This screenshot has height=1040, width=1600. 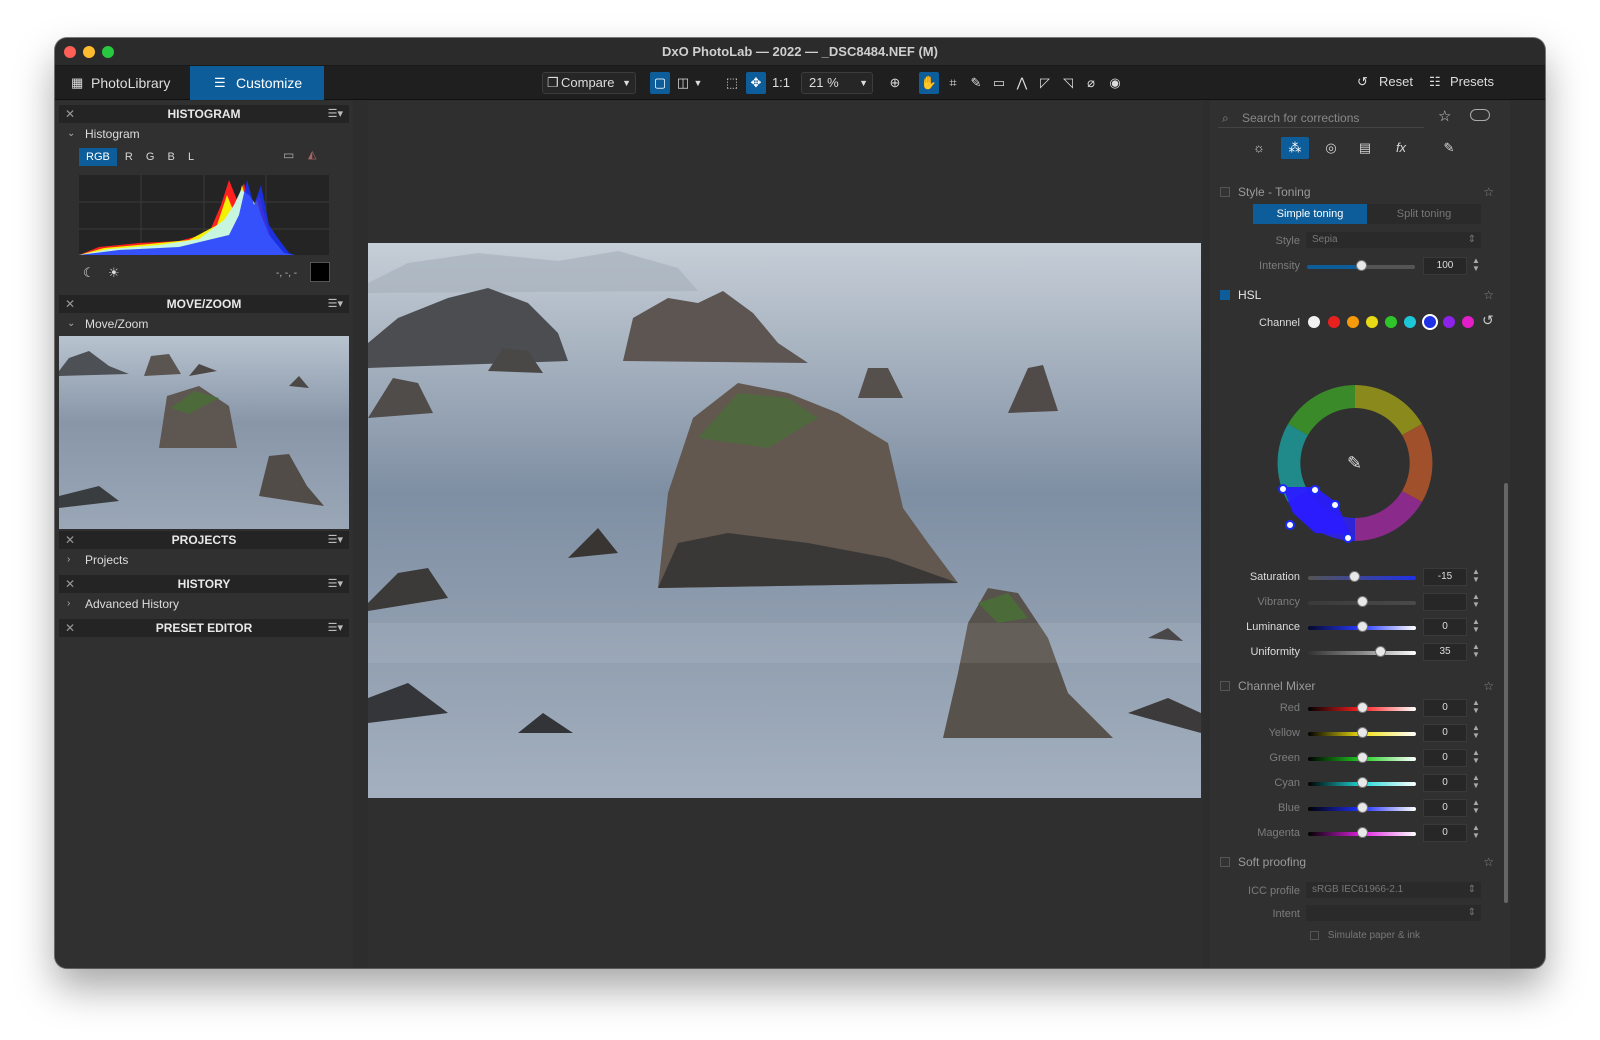 What do you see at coordinates (1310, 214) in the screenshot?
I see `simple-toning-tab: Simple toning` at bounding box center [1310, 214].